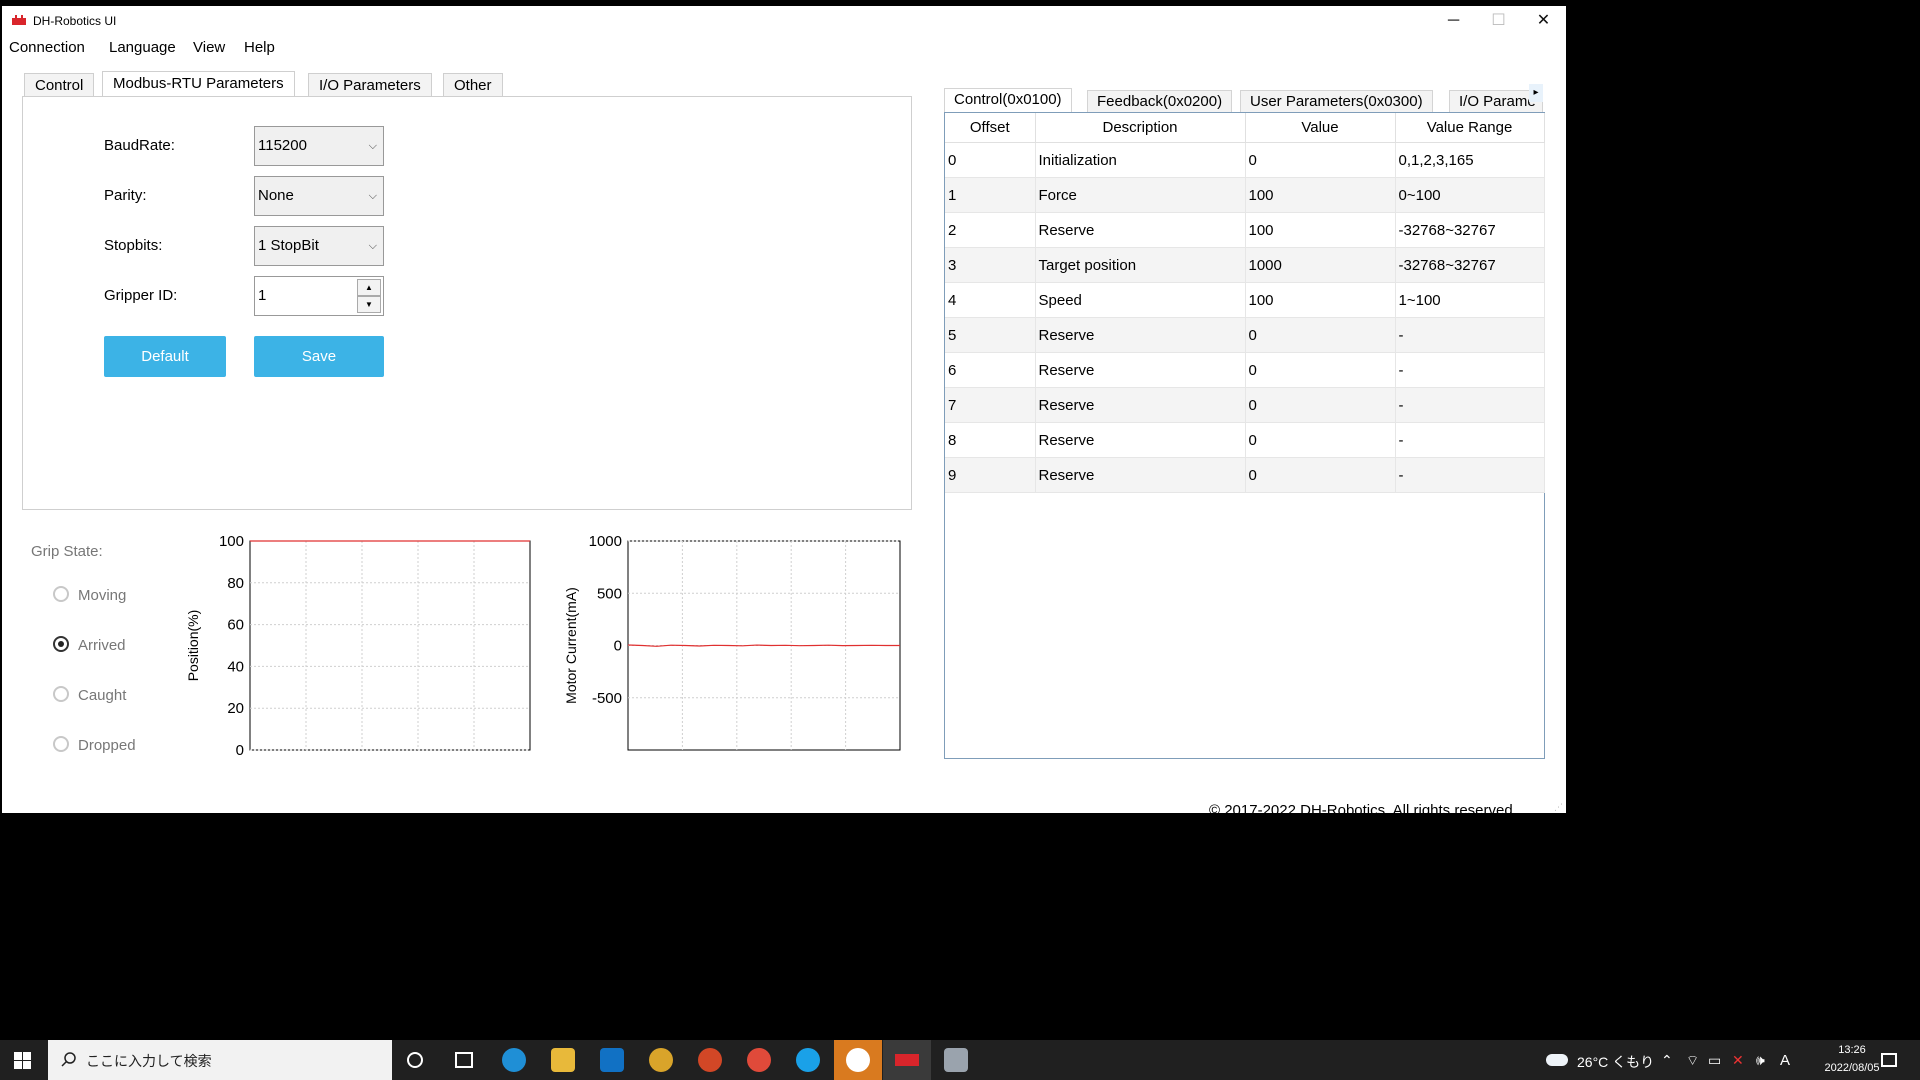 The width and height of the screenshot is (1920, 1080). I want to click on windows-start-icon, so click(22, 1060).